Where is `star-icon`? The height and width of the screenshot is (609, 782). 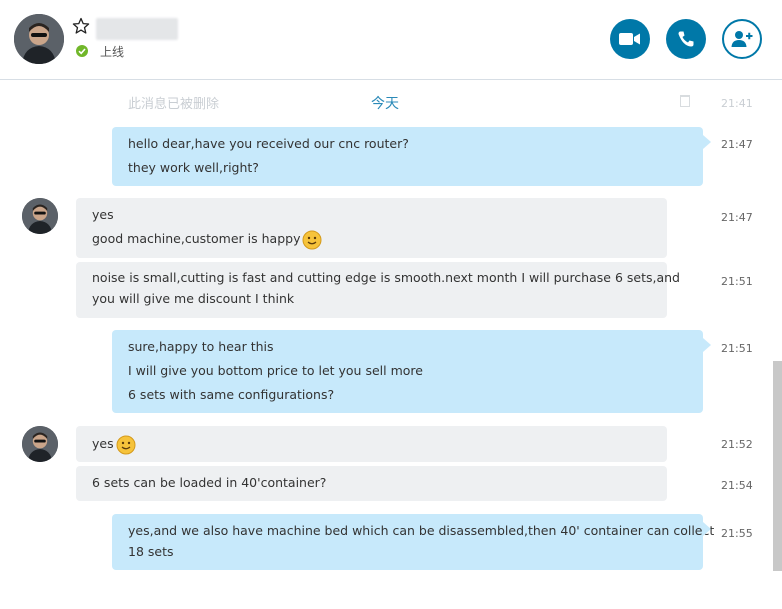
star-icon is located at coordinates (81, 26).